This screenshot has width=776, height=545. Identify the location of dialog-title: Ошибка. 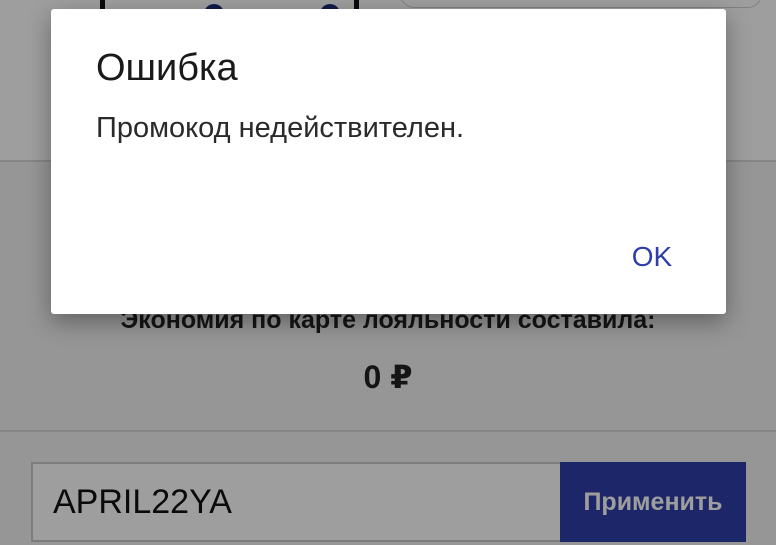
(167, 68).